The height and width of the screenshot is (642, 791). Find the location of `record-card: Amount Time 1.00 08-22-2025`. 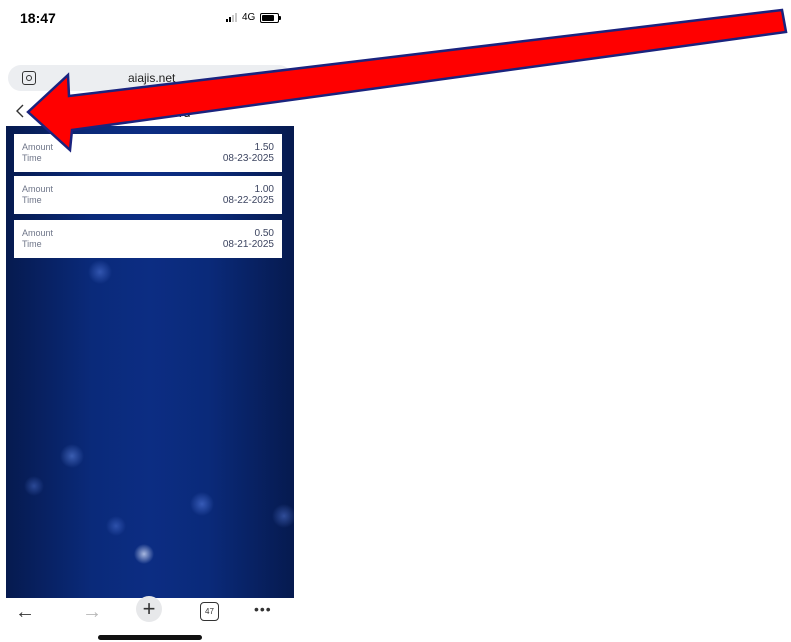

record-card: Amount Time 1.00 08-22-2025 is located at coordinates (148, 195).